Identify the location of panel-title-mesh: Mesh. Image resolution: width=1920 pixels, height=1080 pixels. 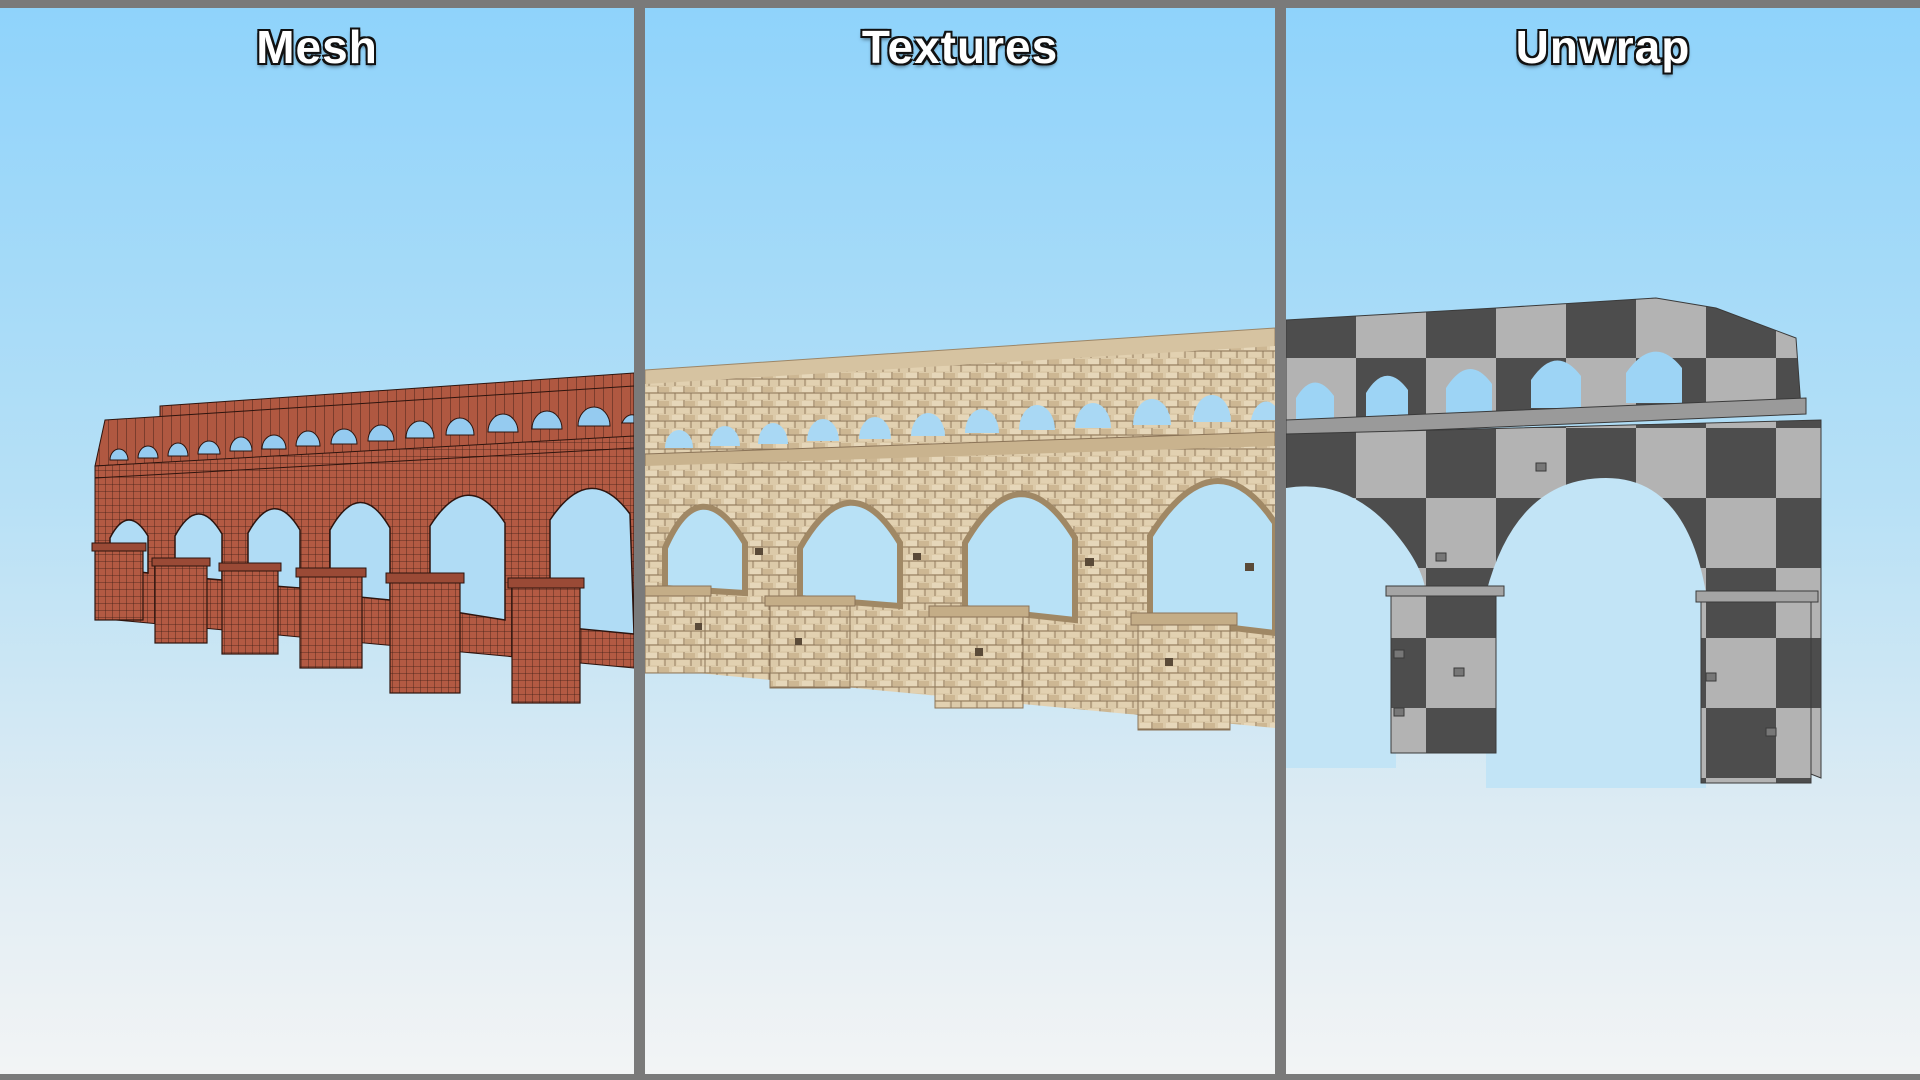
(317, 47).